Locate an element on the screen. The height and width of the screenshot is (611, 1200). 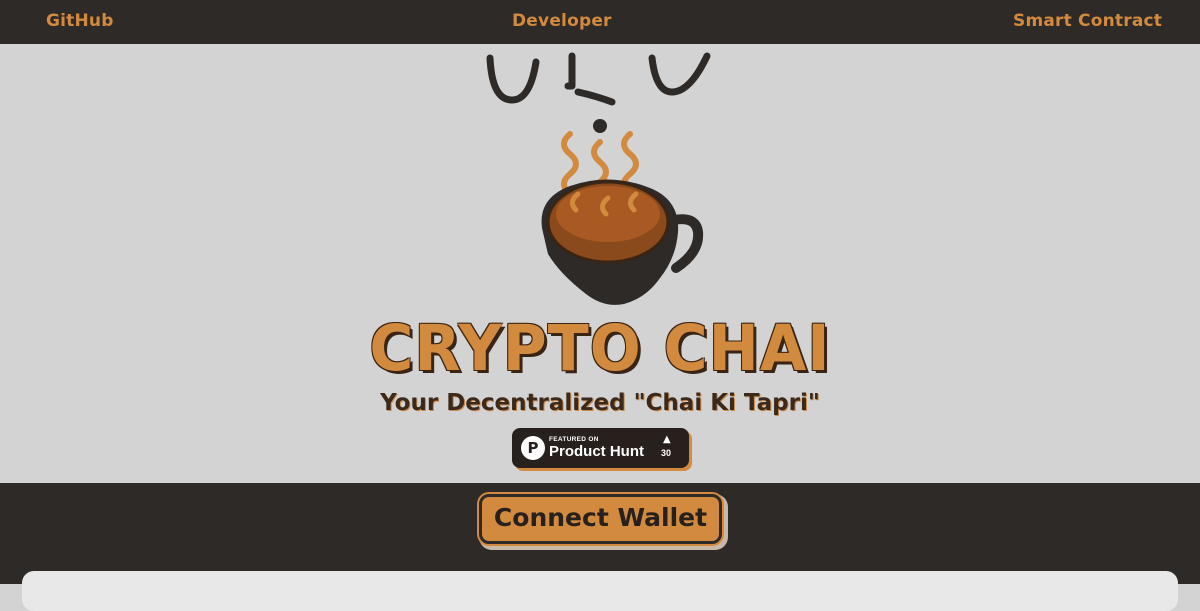
upvote-count: 30 is located at coordinates (666, 453).